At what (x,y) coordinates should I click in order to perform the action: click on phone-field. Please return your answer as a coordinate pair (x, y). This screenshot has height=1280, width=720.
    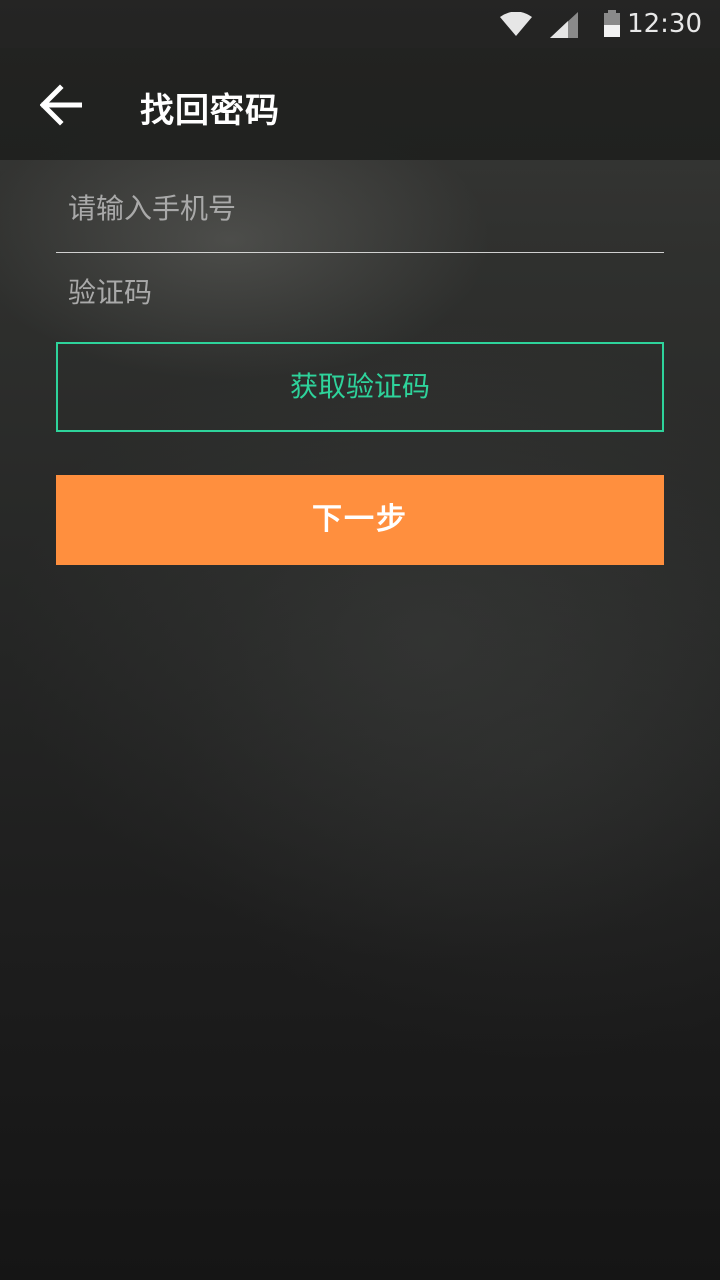
    Looking at the image, I should click on (360, 211).